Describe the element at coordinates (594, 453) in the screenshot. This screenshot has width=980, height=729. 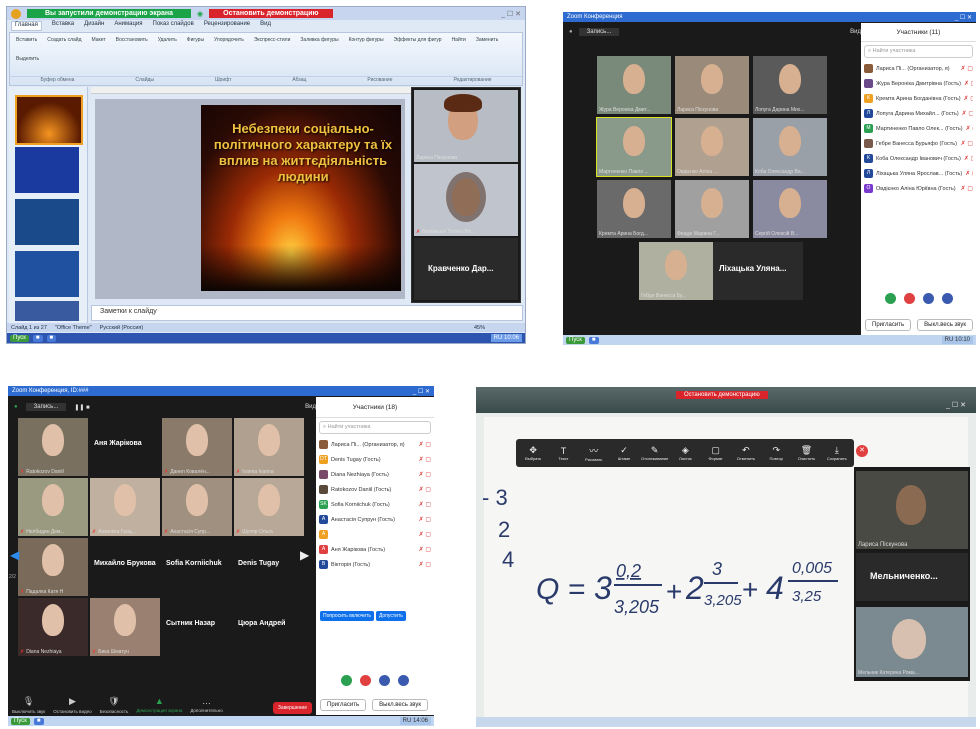
I see `tool-2: 〰 Рисовать` at that location.